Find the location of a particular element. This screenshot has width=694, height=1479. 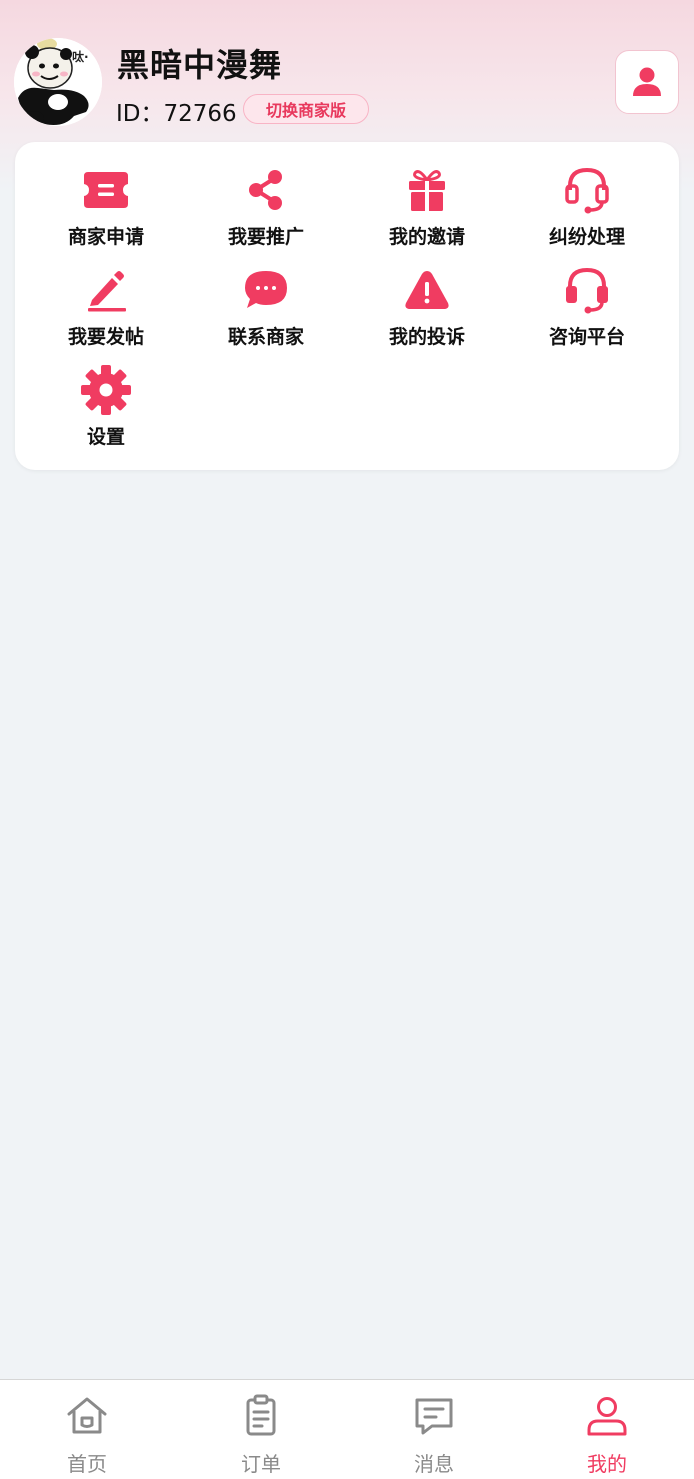

menu-item-my-complaints: 我的投诉 is located at coordinates (427, 295).